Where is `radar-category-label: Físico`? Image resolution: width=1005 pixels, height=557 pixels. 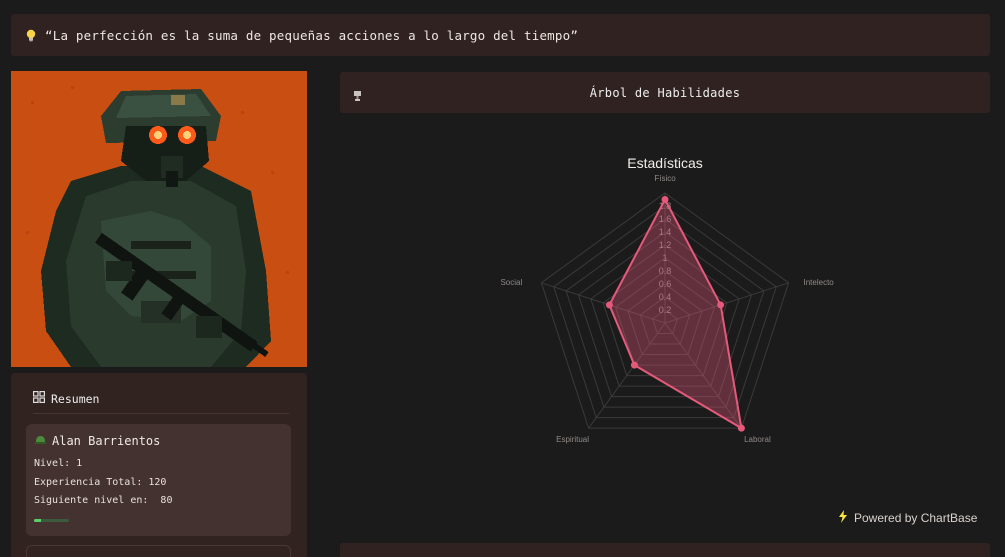
radar-category-label: Físico is located at coordinates (665, 178).